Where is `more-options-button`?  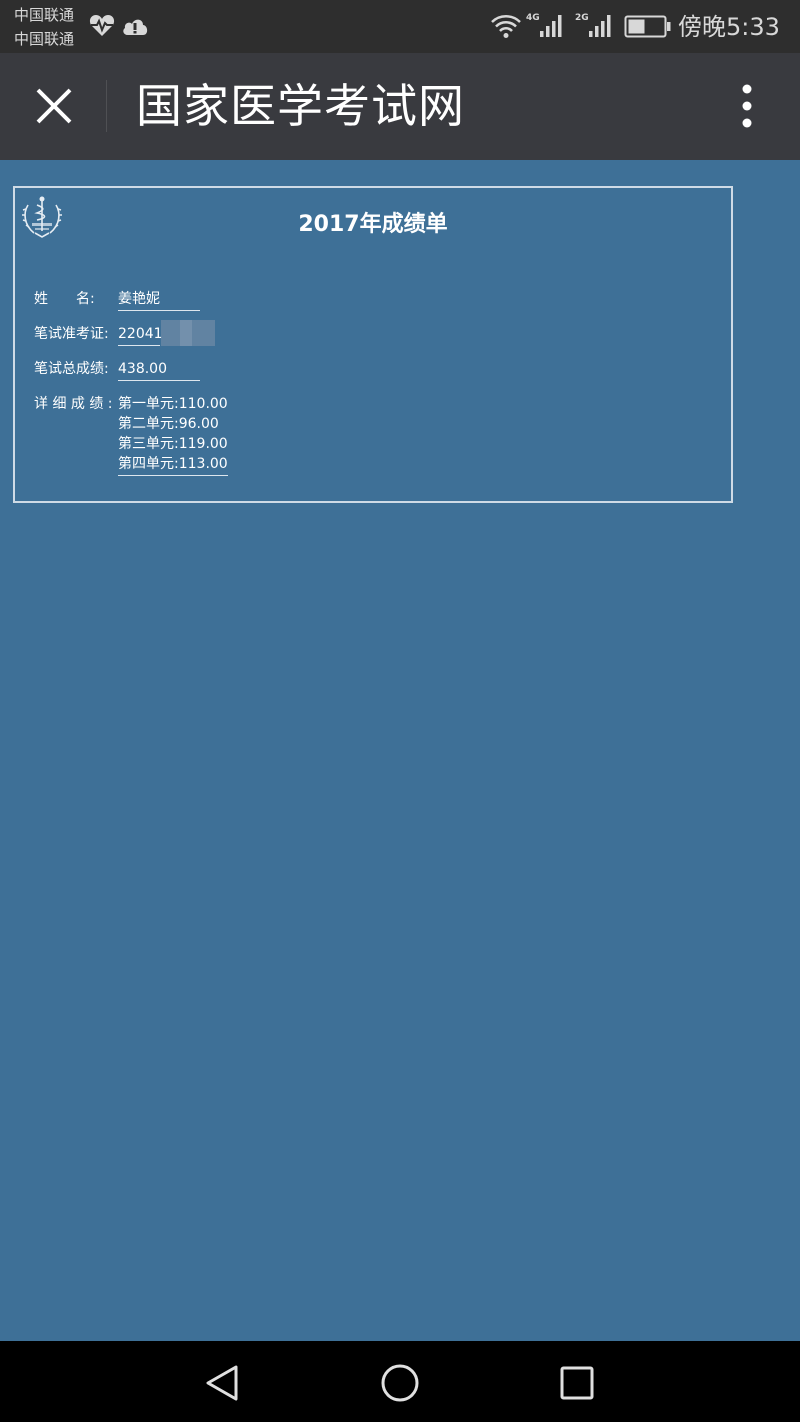
more-options-button is located at coordinates (747, 106).